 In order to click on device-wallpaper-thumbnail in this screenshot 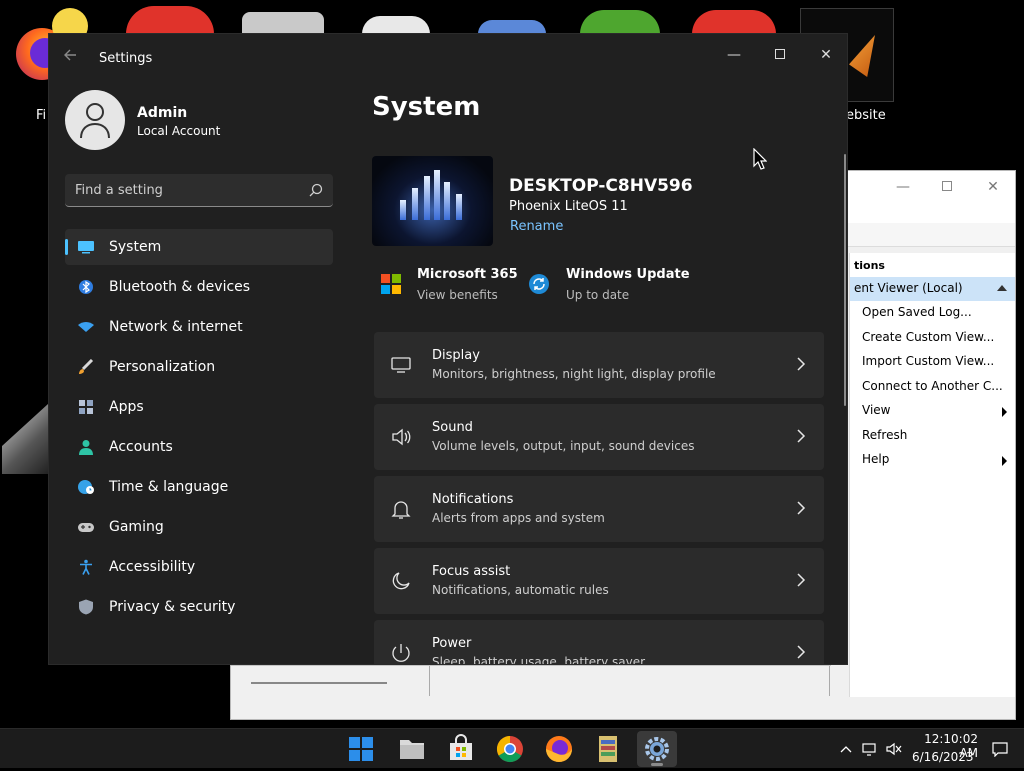, I will do `click(432, 201)`.